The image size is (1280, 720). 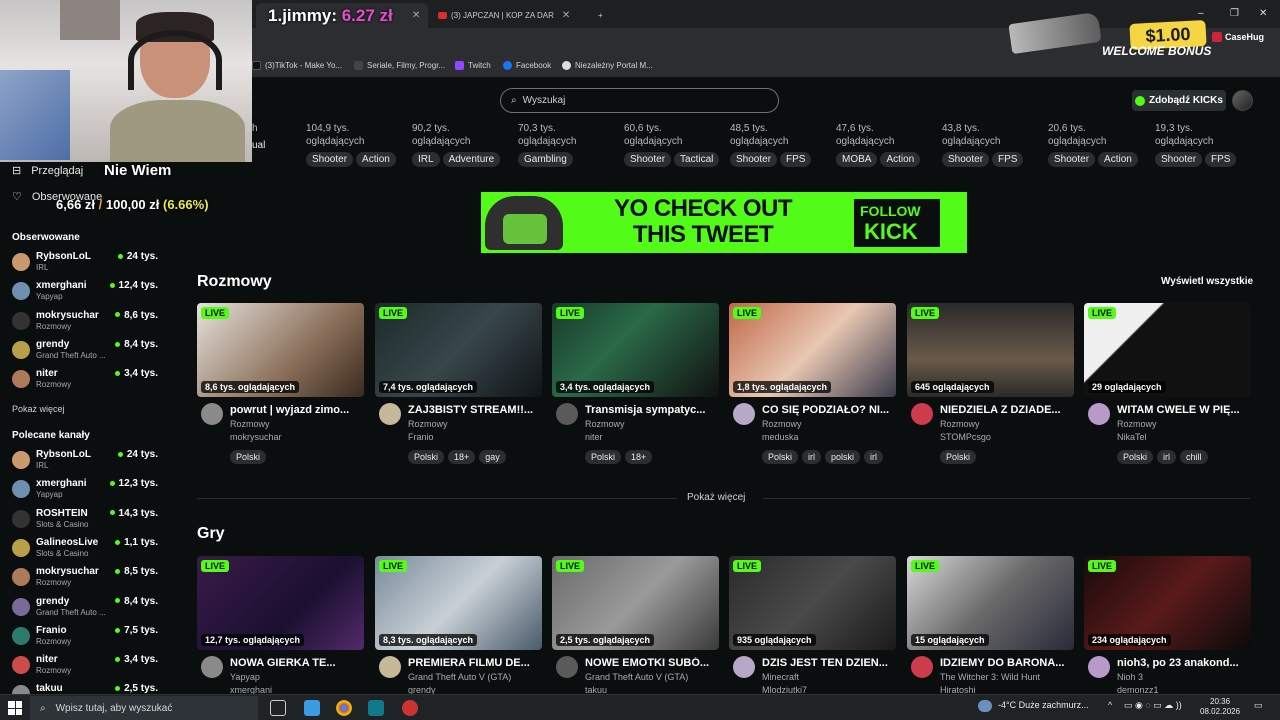 What do you see at coordinates (245, 677) in the screenshot?
I see `stream-category: Yapyap` at bounding box center [245, 677].